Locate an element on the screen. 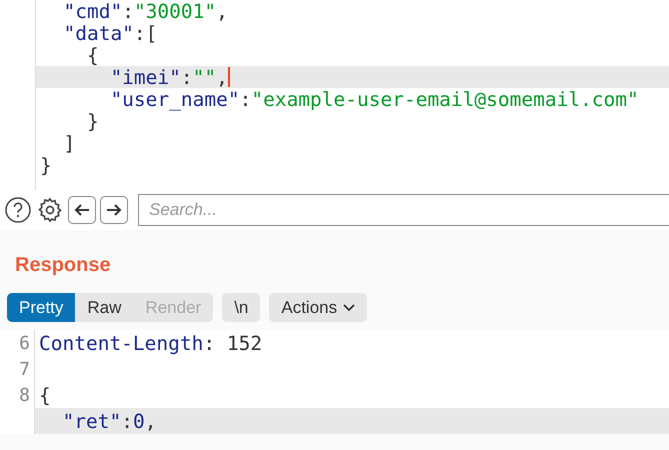 Image resolution: width=669 pixels, height=450 pixels. code-line: "cmd":"30001", is located at coordinates (145, 11).